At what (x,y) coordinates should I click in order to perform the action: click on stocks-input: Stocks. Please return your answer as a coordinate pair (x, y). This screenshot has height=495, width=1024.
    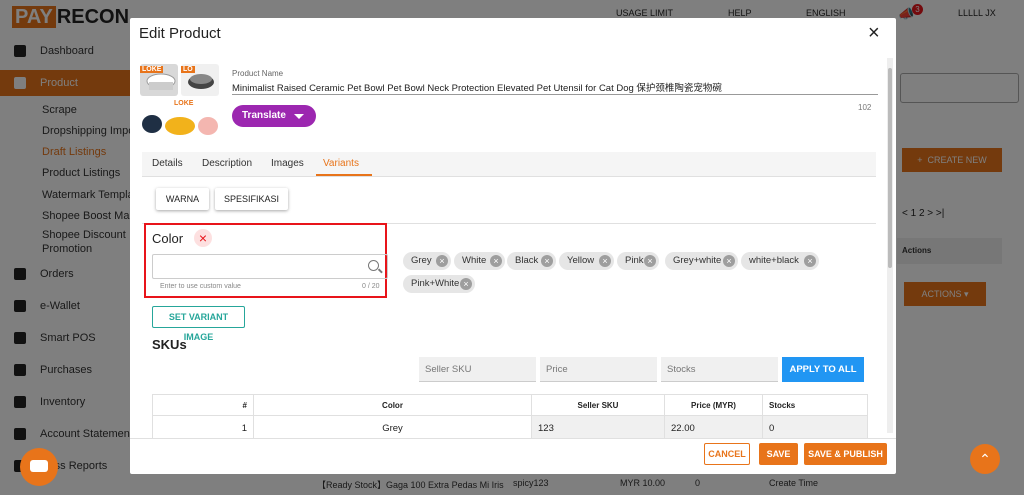
    Looking at the image, I should click on (719, 369).